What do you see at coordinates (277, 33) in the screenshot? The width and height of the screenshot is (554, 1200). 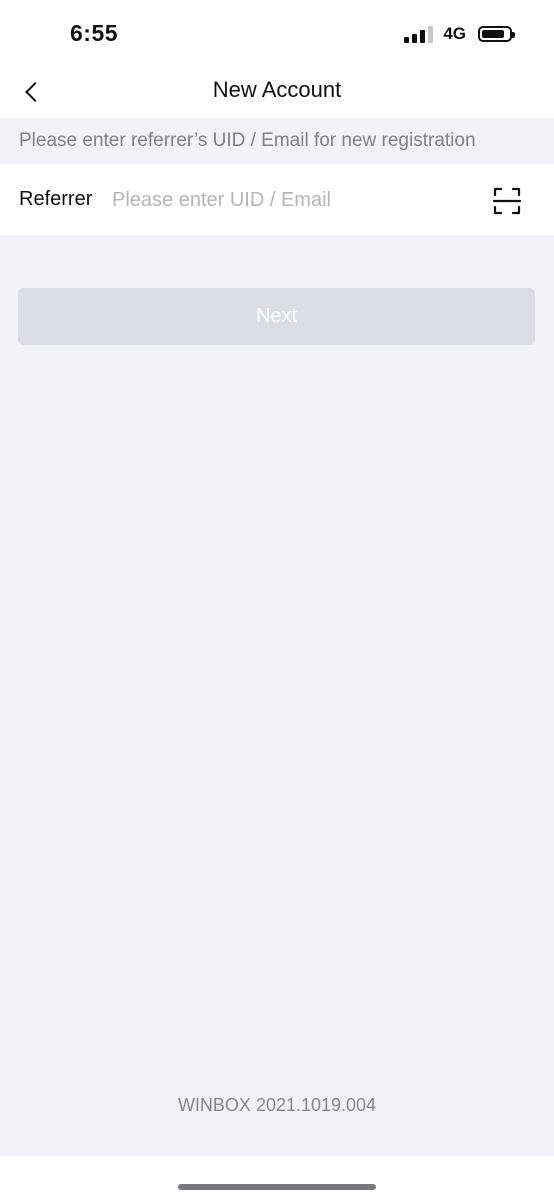 I see `status-bar: 6:55 4G` at bounding box center [277, 33].